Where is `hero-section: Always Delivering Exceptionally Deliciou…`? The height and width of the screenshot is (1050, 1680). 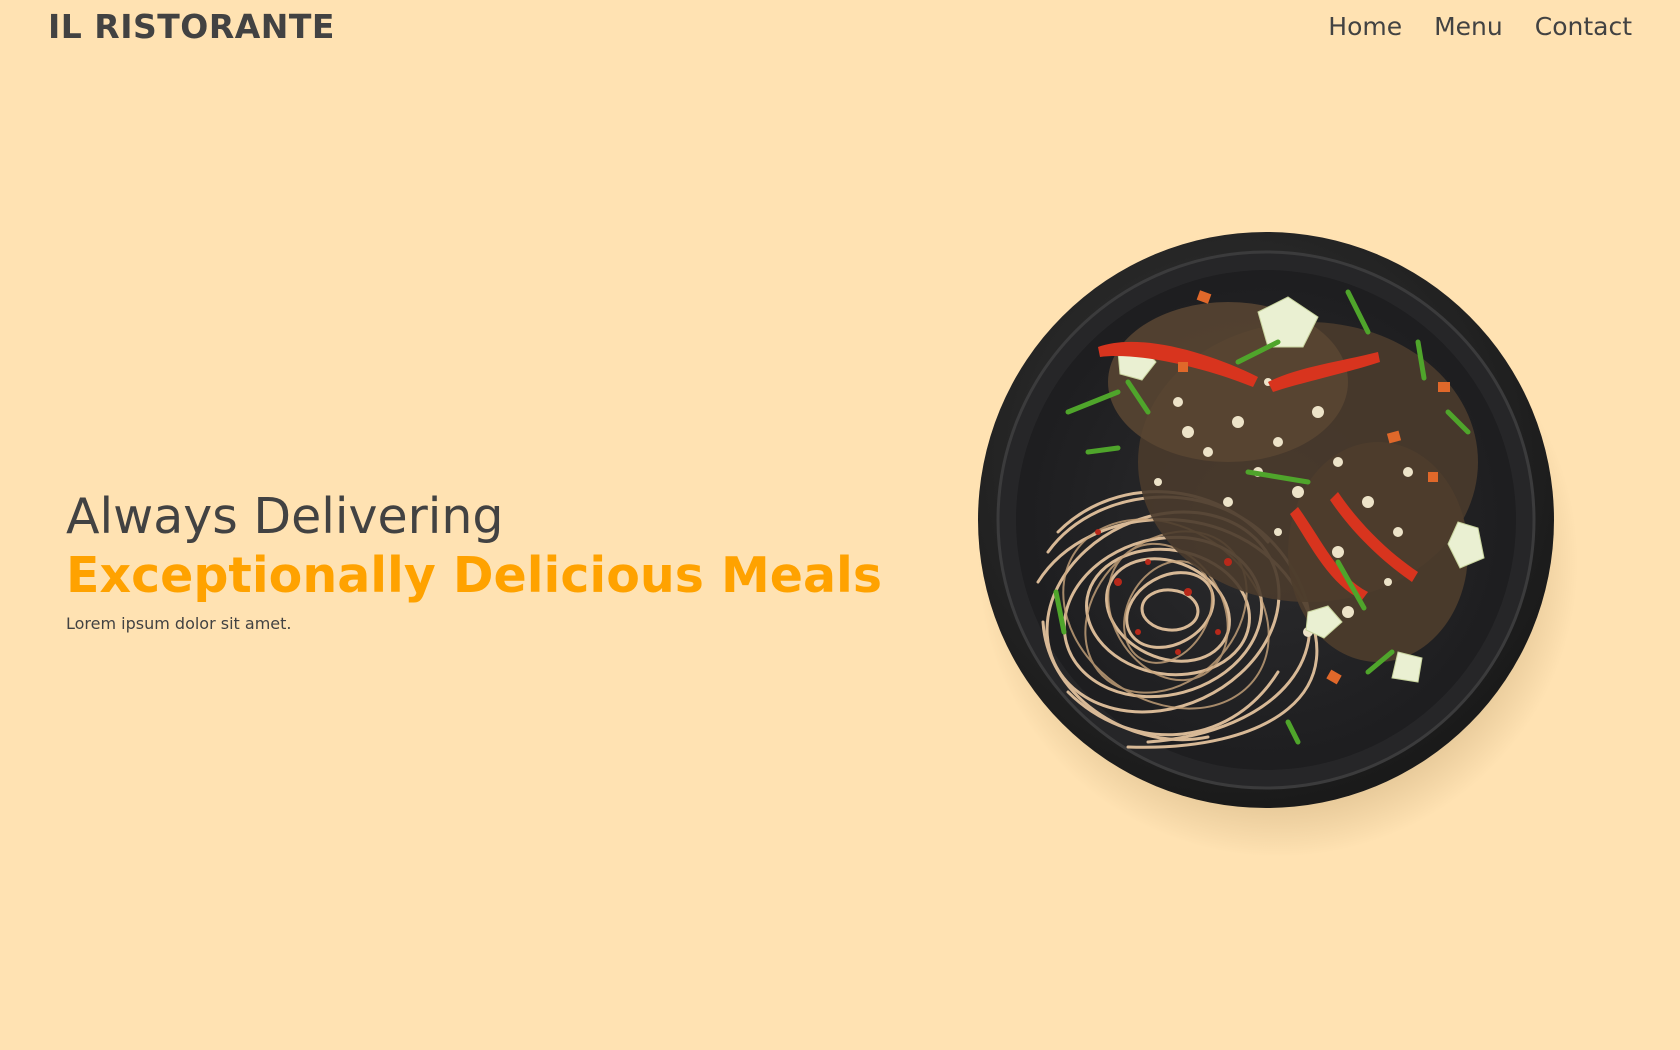
hero-section: Always Delivering Exceptionally Deliciou… is located at coordinates (474, 561).